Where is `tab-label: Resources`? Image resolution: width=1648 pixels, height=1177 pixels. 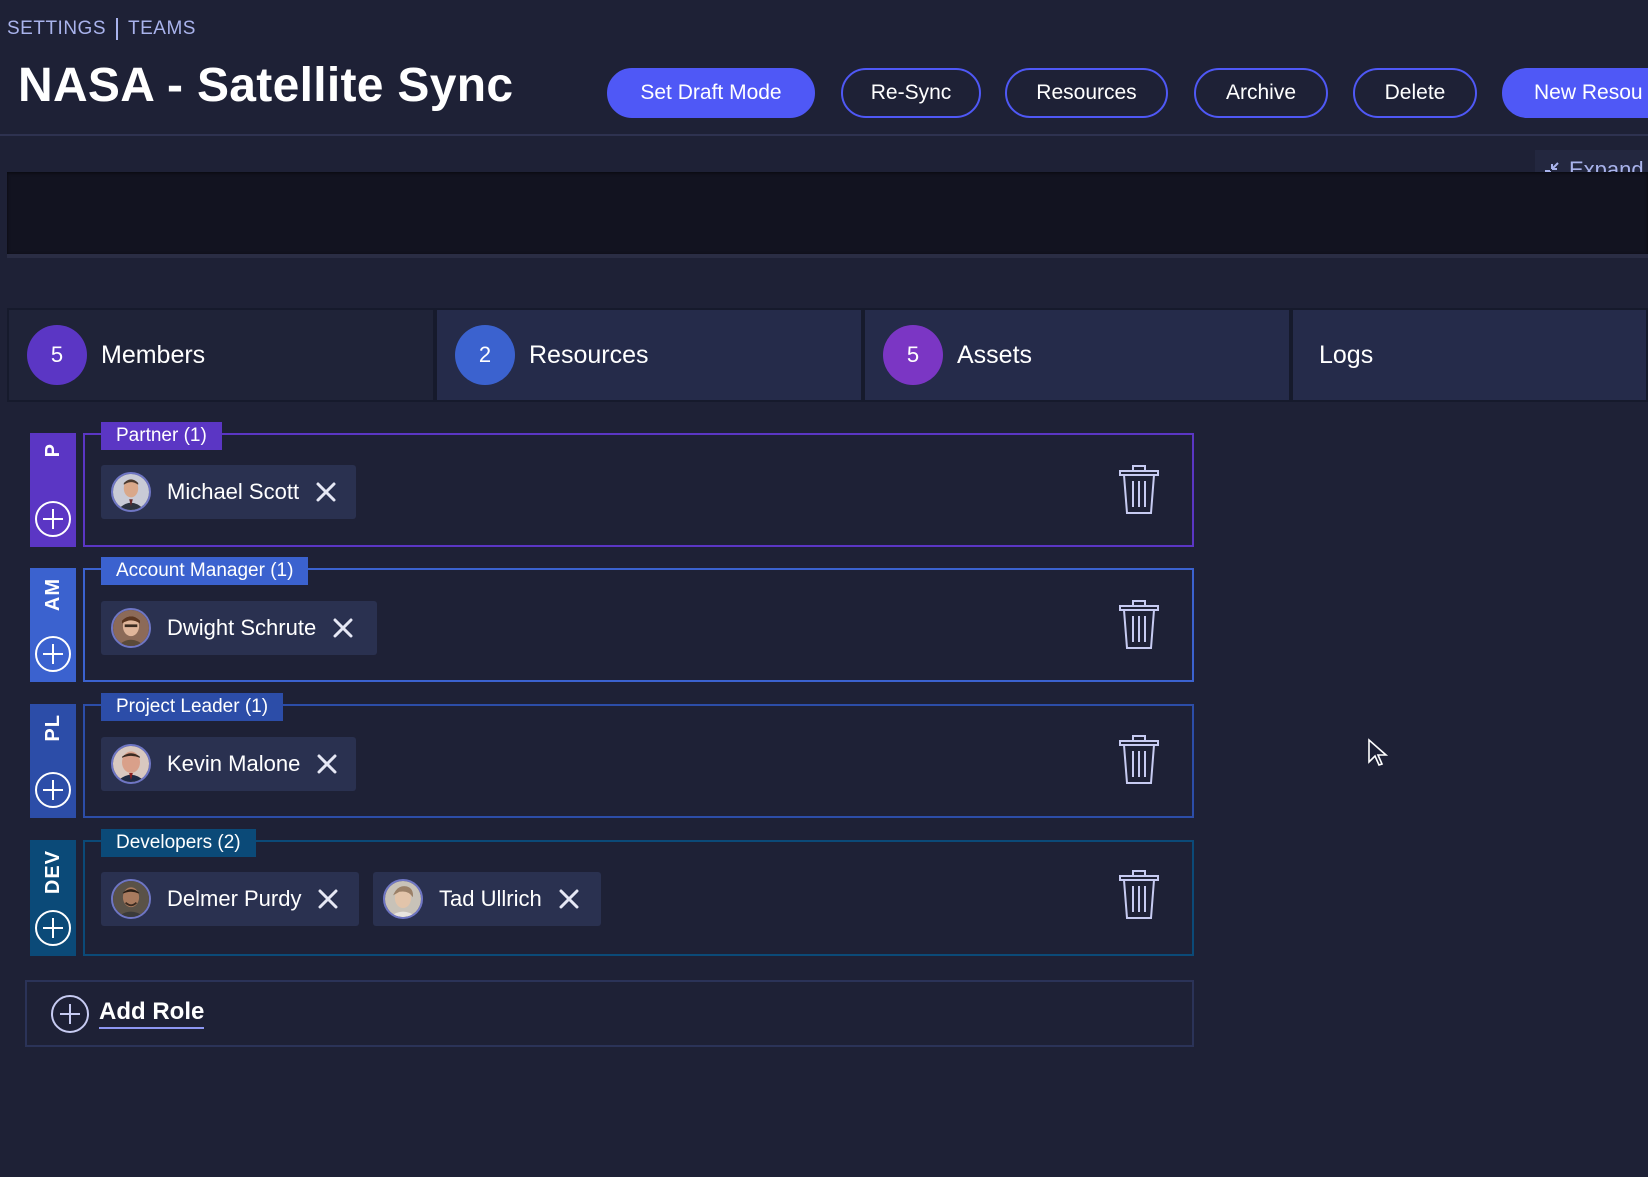
tab-label: Resources is located at coordinates (589, 354).